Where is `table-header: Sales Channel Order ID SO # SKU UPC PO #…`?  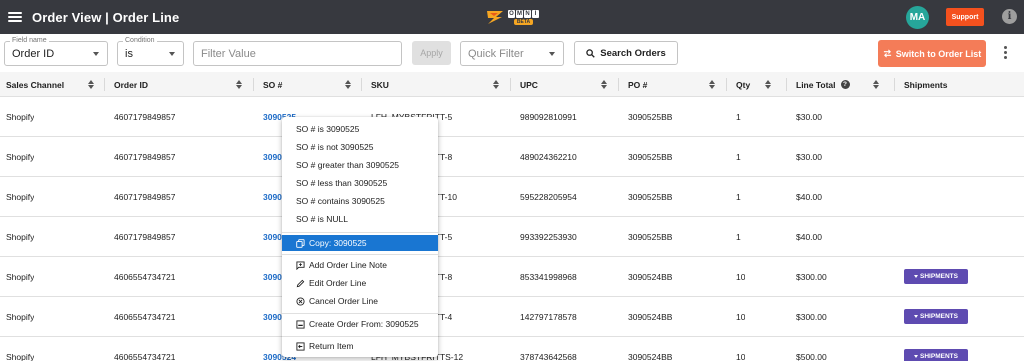 table-header: Sales Channel Order ID SO # SKU UPC PO #… is located at coordinates (512, 84).